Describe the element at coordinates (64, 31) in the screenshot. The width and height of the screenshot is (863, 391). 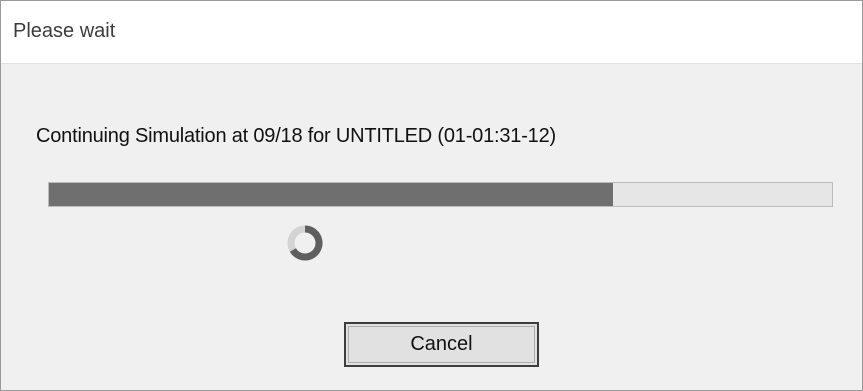
I see `window-title: Please wait` at that location.